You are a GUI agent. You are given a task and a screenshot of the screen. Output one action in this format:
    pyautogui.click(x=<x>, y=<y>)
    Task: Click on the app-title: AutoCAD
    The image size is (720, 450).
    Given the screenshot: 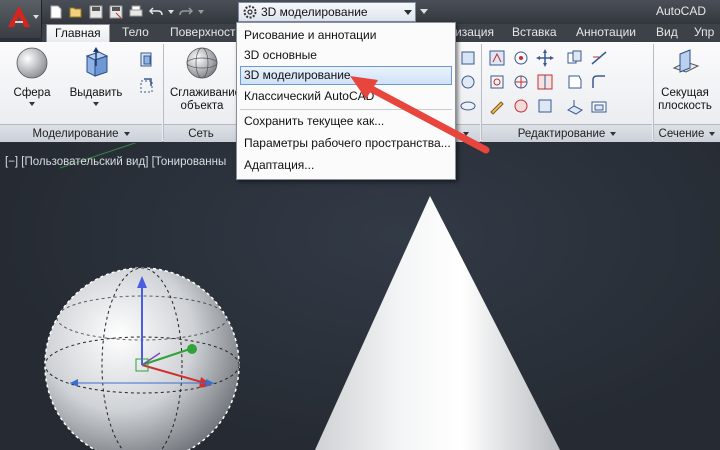 What is the action you would take?
    pyautogui.click(x=680, y=11)
    